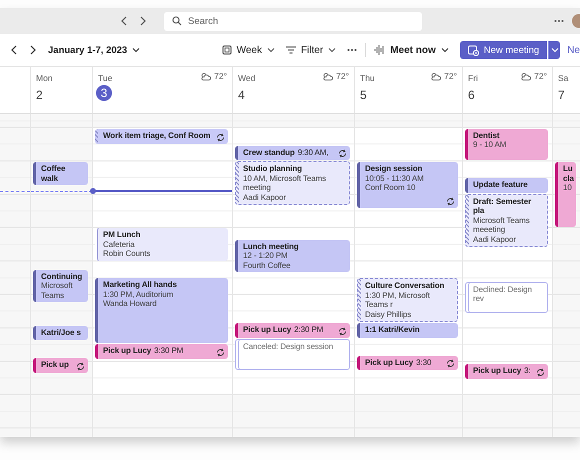 The height and width of the screenshot is (460, 580). I want to click on day-date: 3, so click(104, 93).